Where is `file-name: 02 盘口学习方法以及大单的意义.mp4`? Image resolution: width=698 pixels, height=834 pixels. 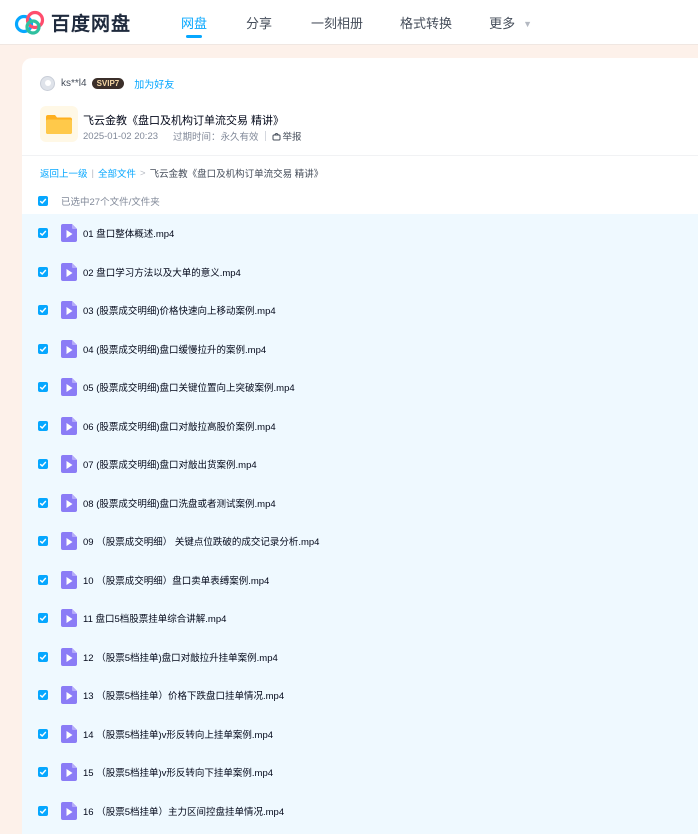 file-name: 02 盘口学习方法以及大单的意义.mp4 is located at coordinates (162, 272).